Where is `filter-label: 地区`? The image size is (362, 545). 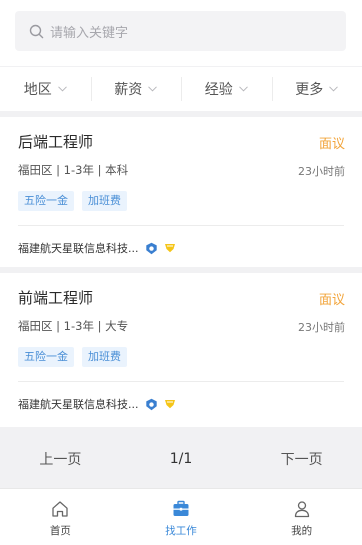
filter-label: 地区 is located at coordinates (37, 90).